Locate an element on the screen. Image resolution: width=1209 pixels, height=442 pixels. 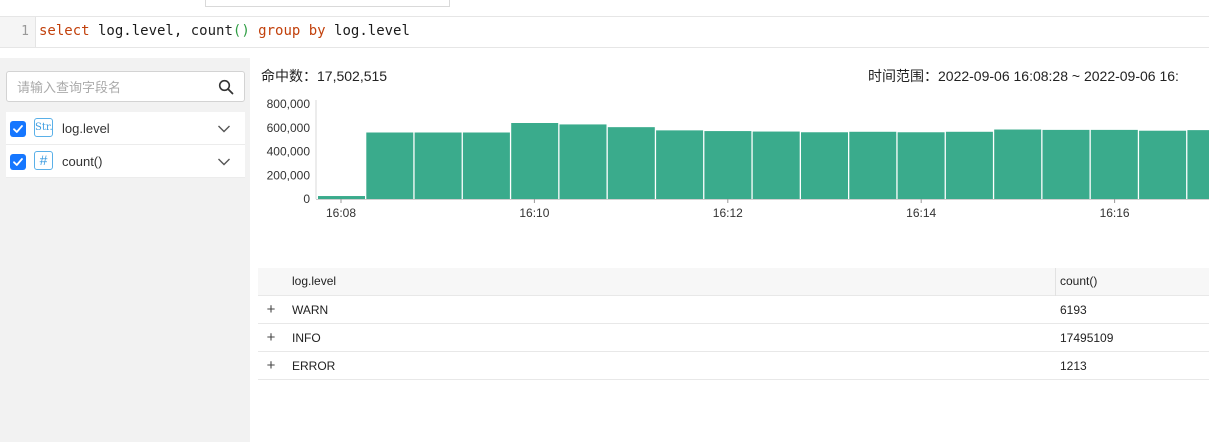
cell-count: 1213 is located at coordinates (1073, 366).